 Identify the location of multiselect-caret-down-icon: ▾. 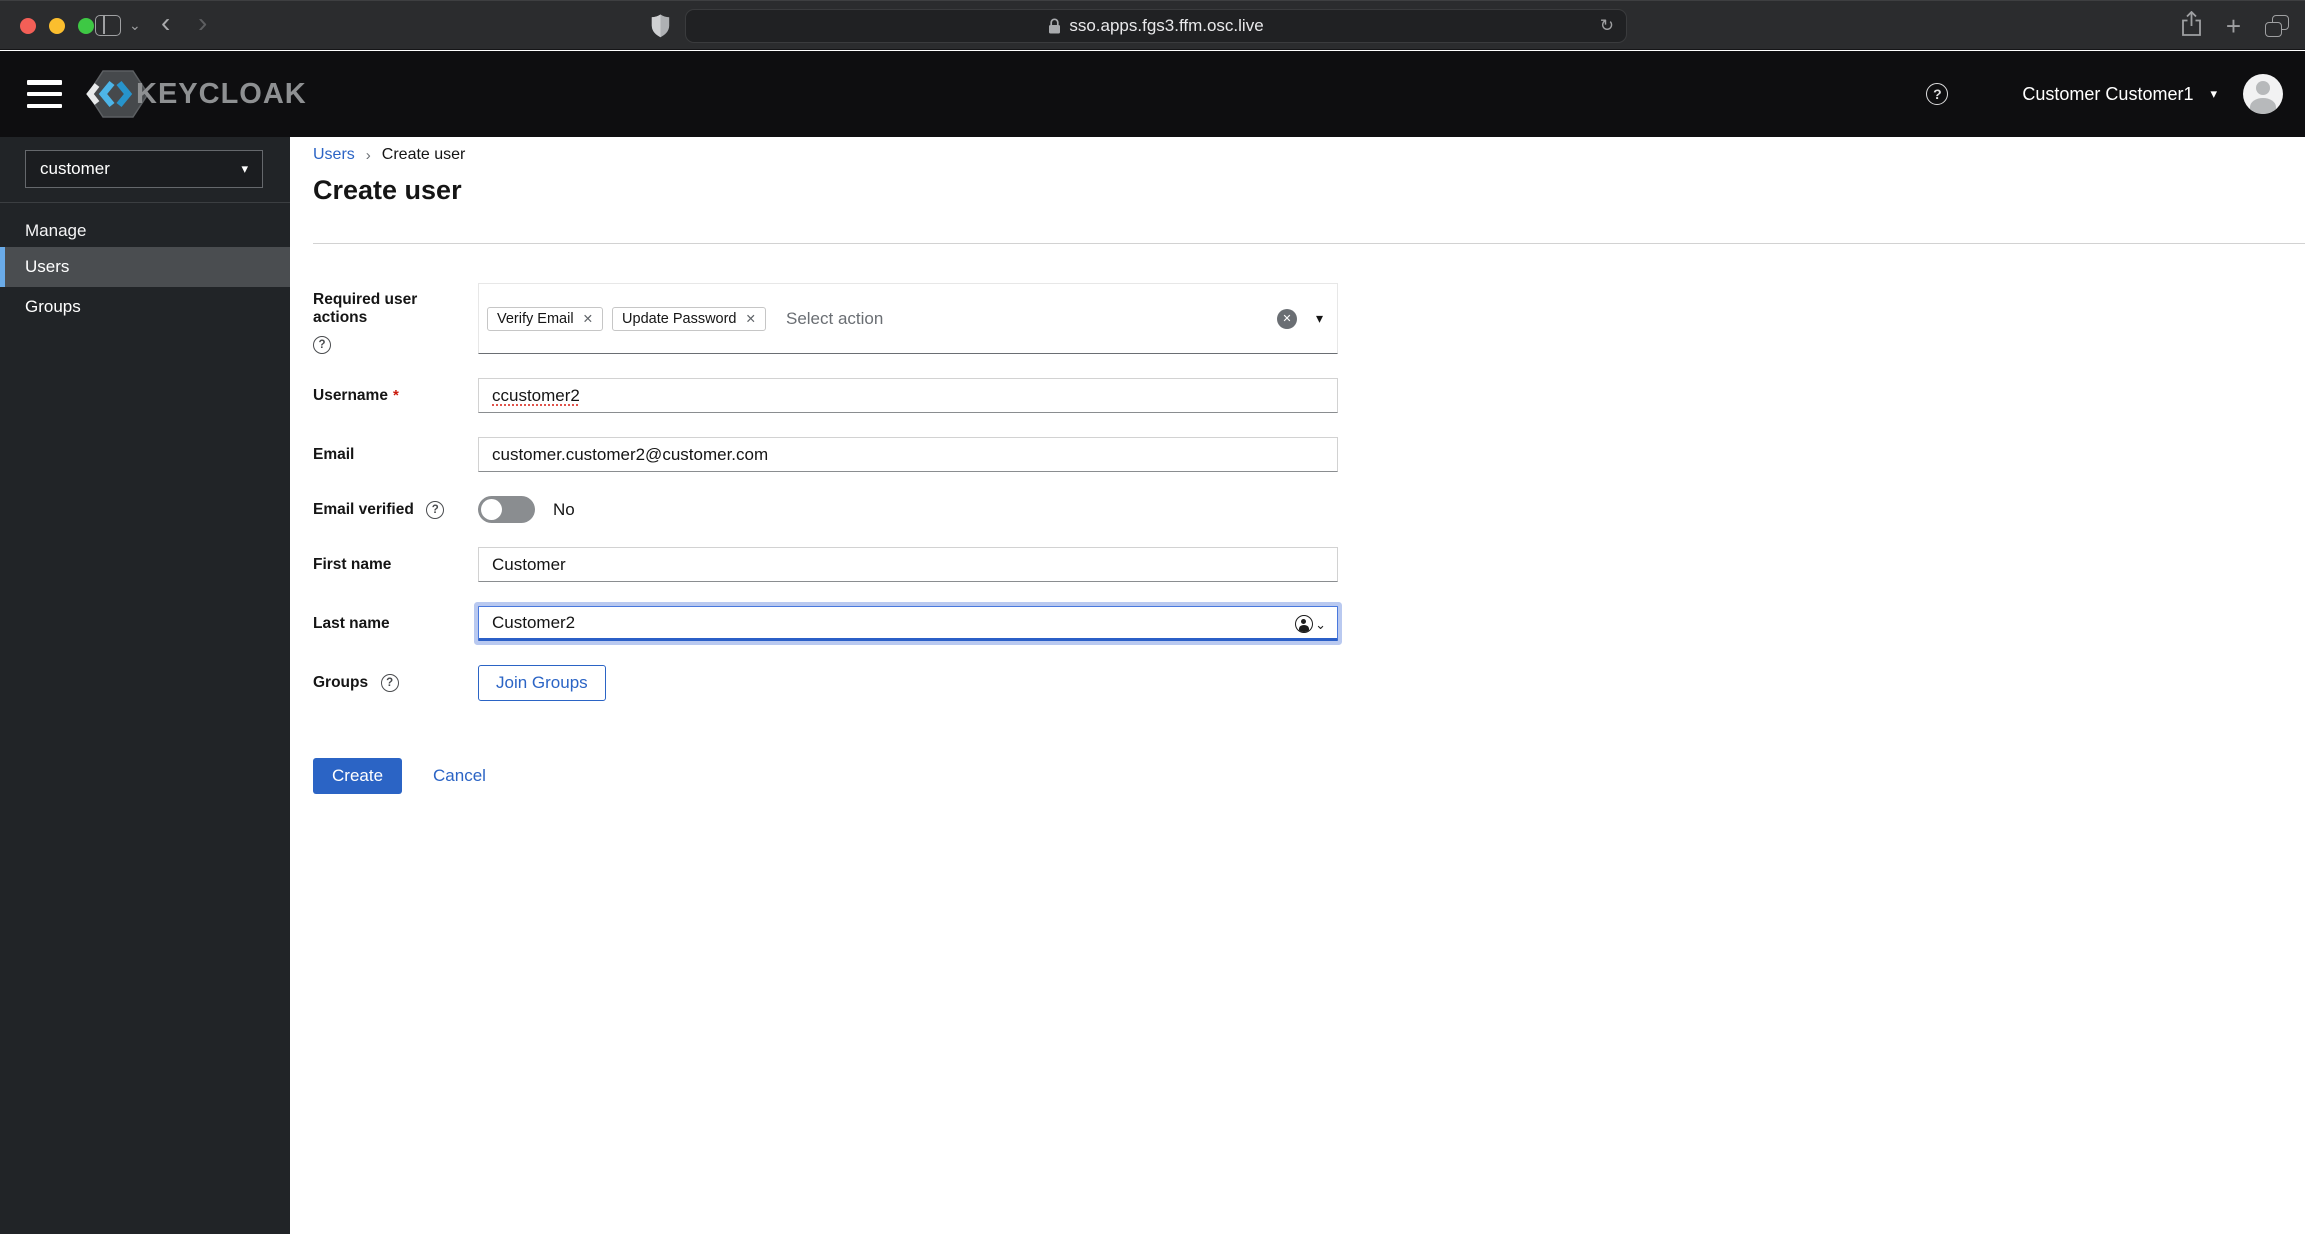
(1319, 318).